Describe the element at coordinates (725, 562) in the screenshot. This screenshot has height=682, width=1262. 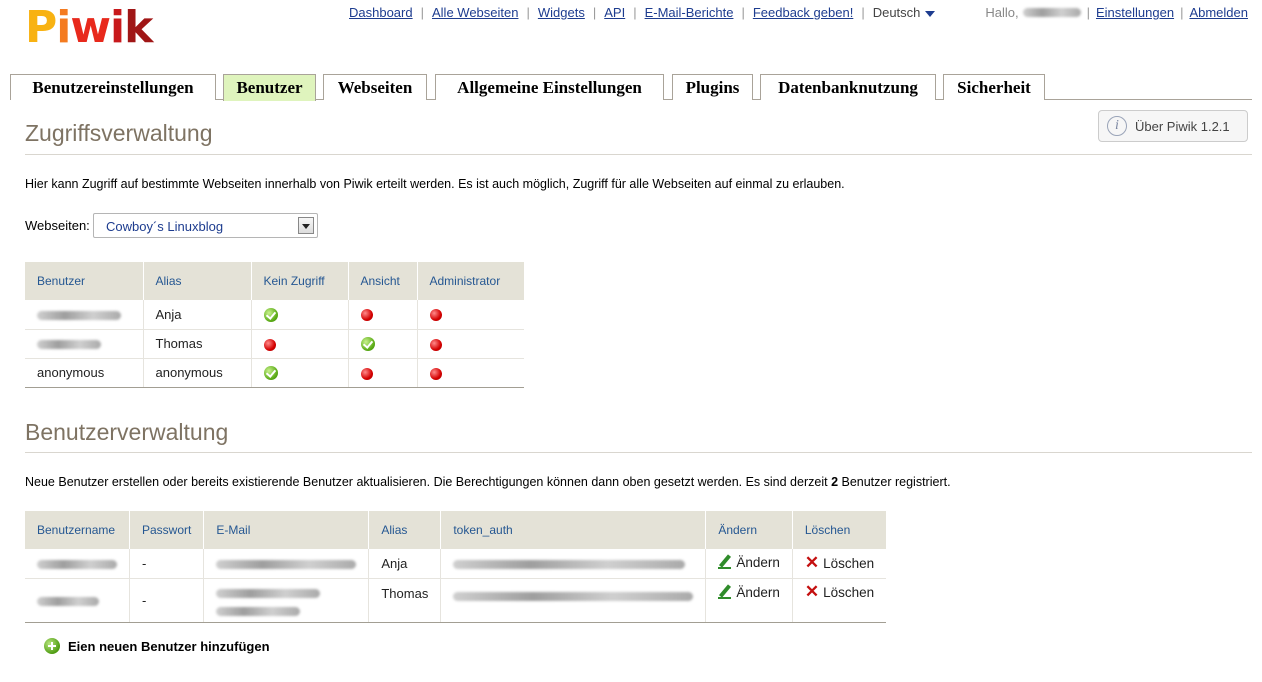
I see `pencil-icon` at that location.